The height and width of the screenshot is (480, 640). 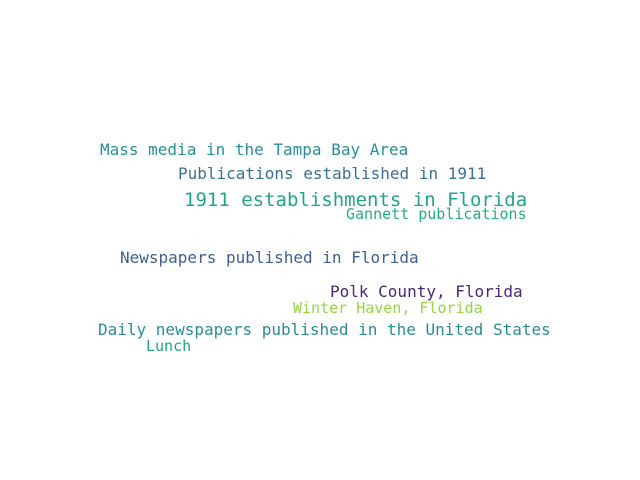 What do you see at coordinates (426, 291) in the screenshot?
I see `word-polk-county-florida: Polk County, Florida` at bounding box center [426, 291].